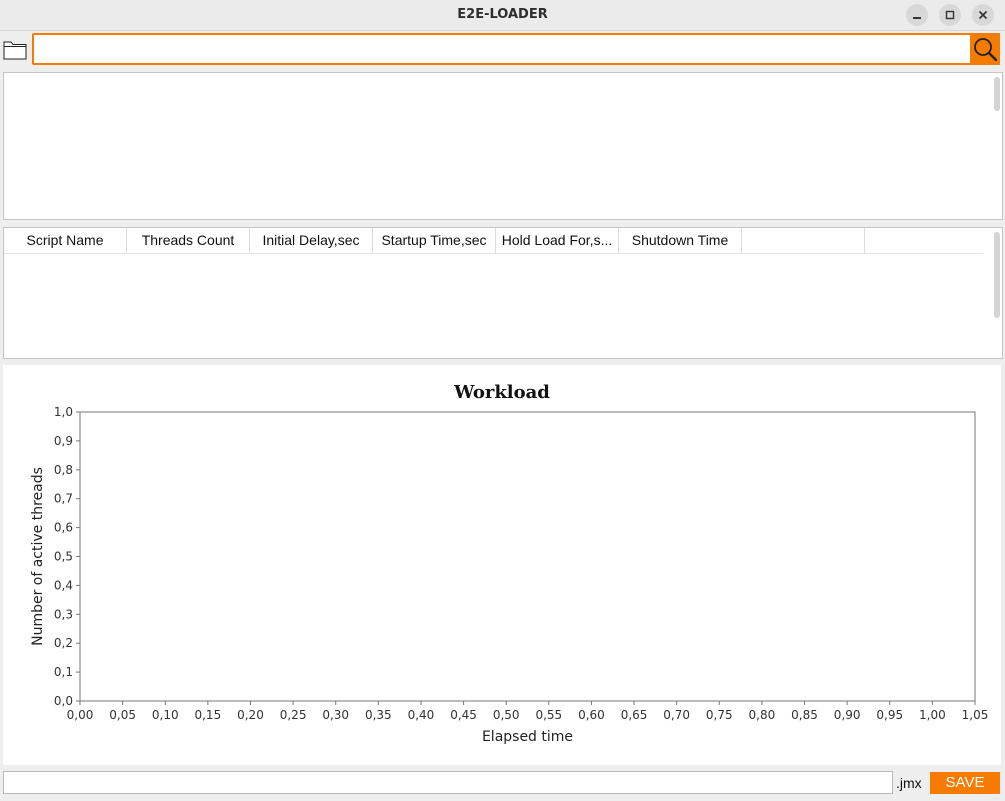  I want to click on column-header-initial-delay: Initial Delay,sec, so click(311, 240).